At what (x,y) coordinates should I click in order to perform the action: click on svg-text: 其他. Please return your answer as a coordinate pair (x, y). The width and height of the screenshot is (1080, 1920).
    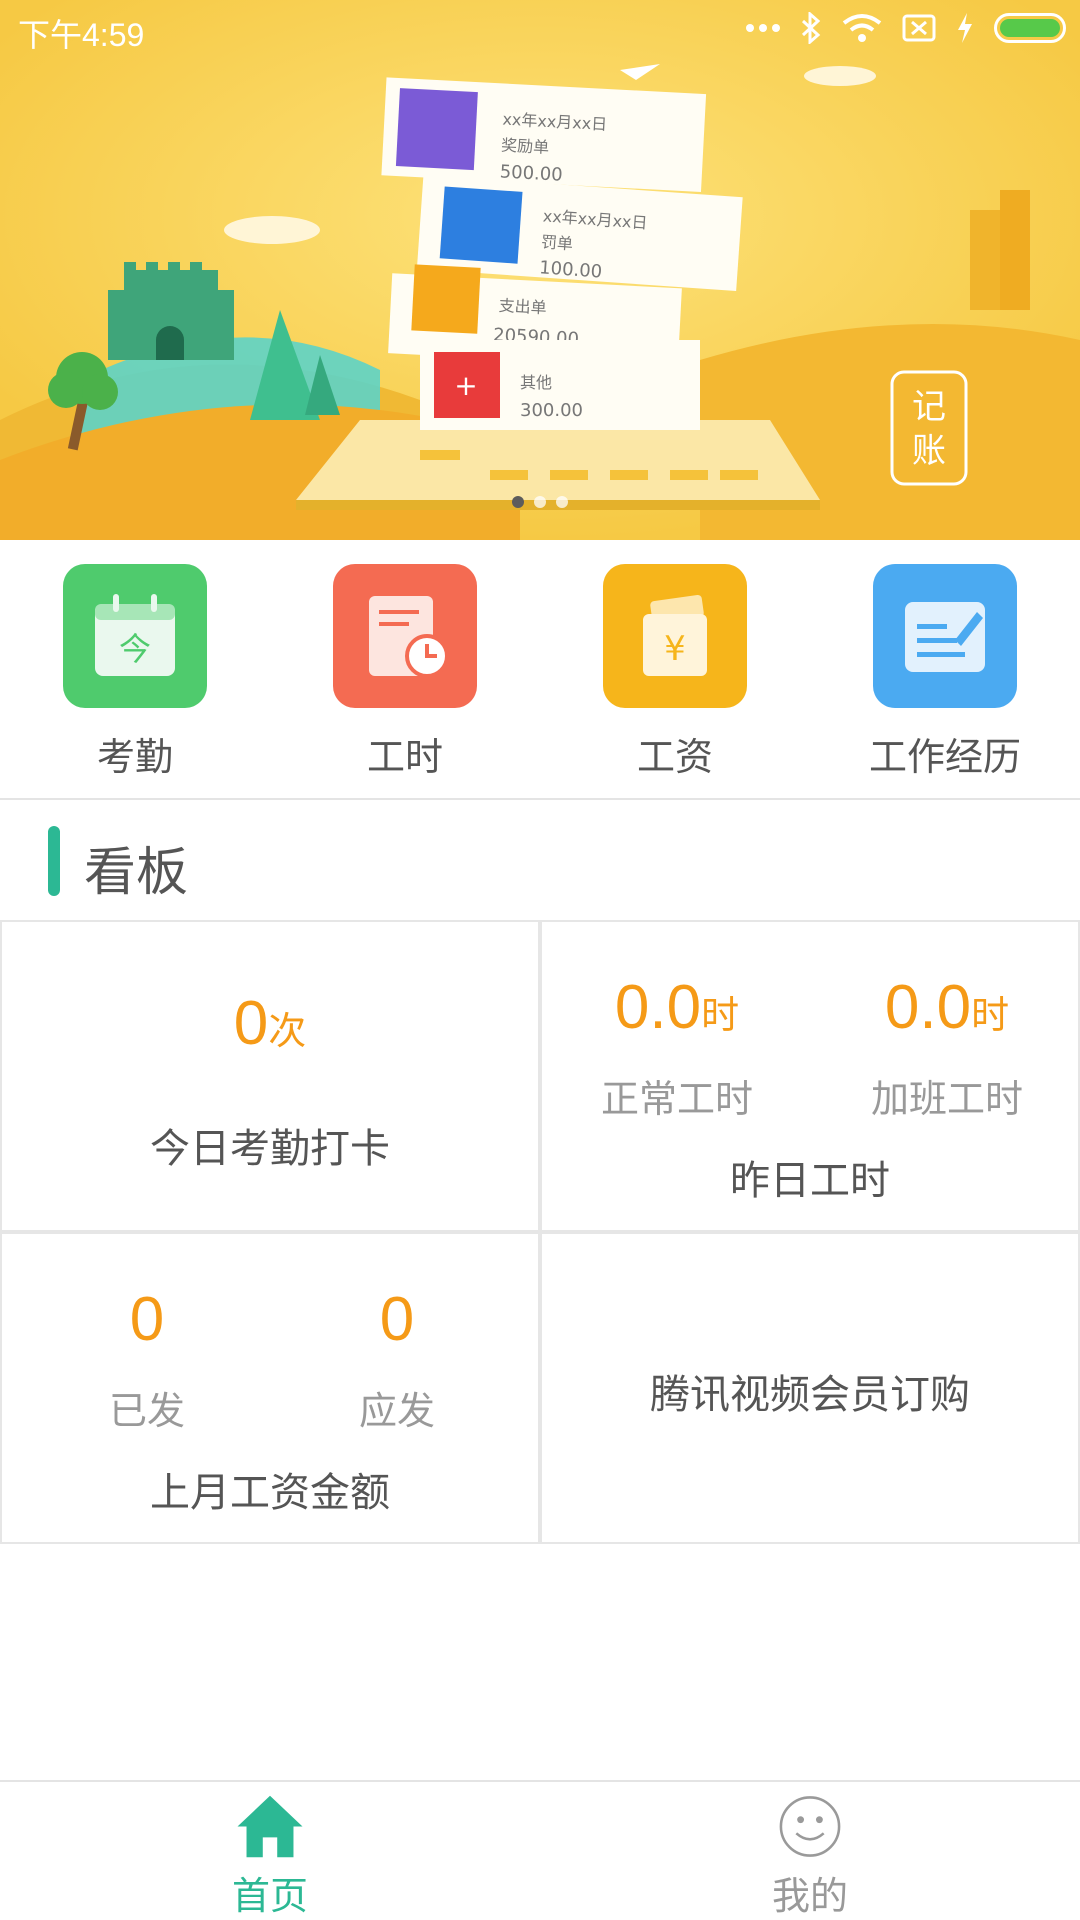
    Looking at the image, I should click on (536, 382).